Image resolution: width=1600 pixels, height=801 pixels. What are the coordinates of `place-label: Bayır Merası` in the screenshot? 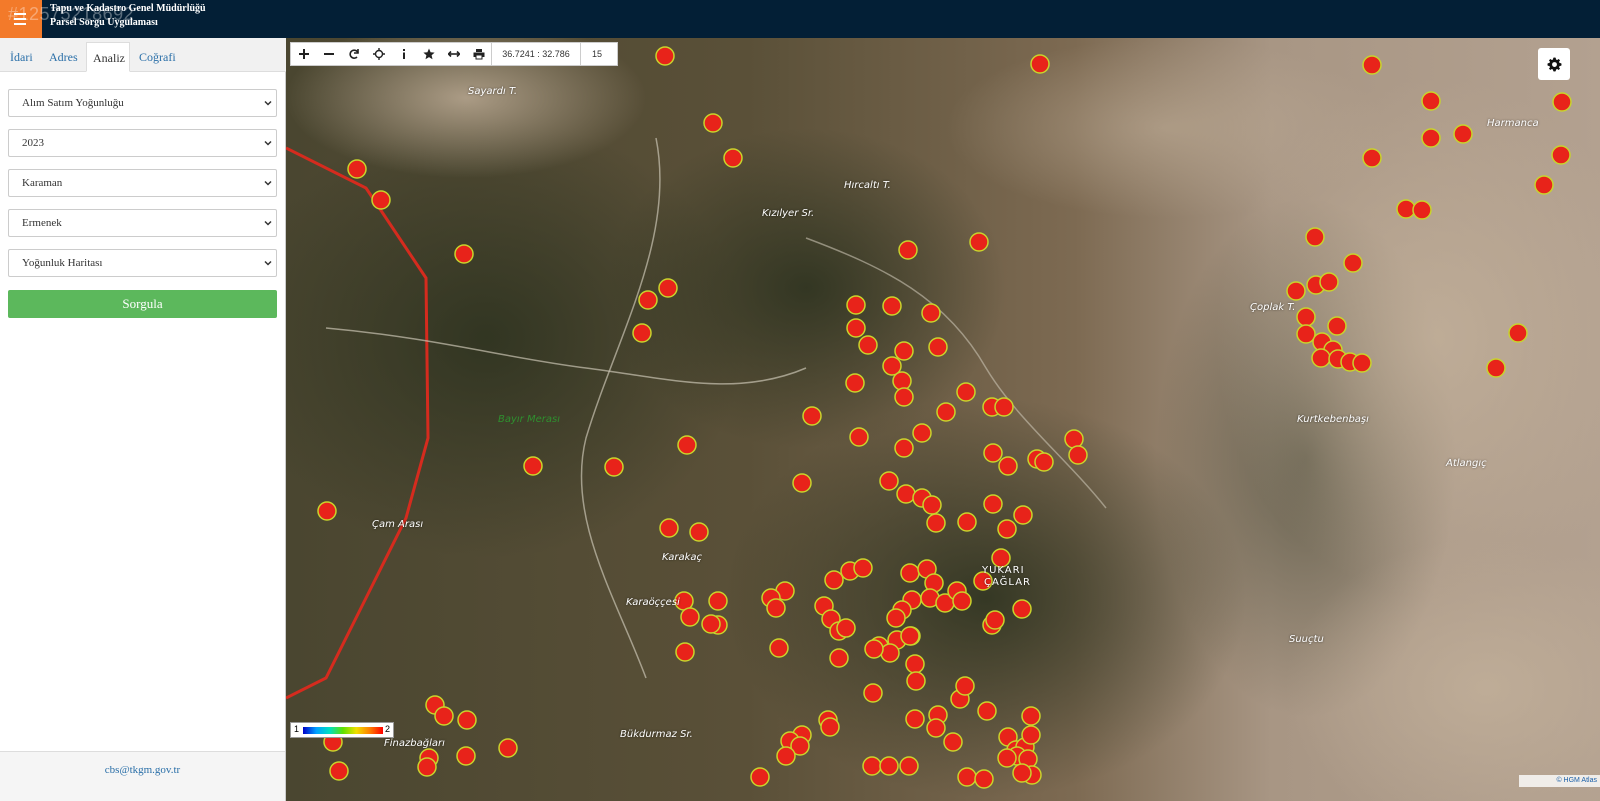 It's located at (529, 419).